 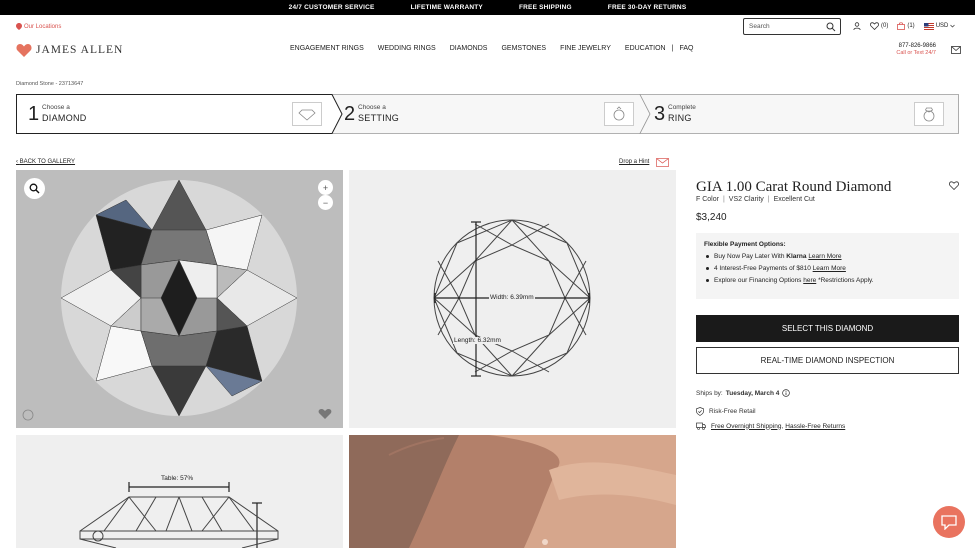 What do you see at coordinates (846, 280) in the screenshot?
I see `financing-restrictions: *Restrictions Apply.` at bounding box center [846, 280].